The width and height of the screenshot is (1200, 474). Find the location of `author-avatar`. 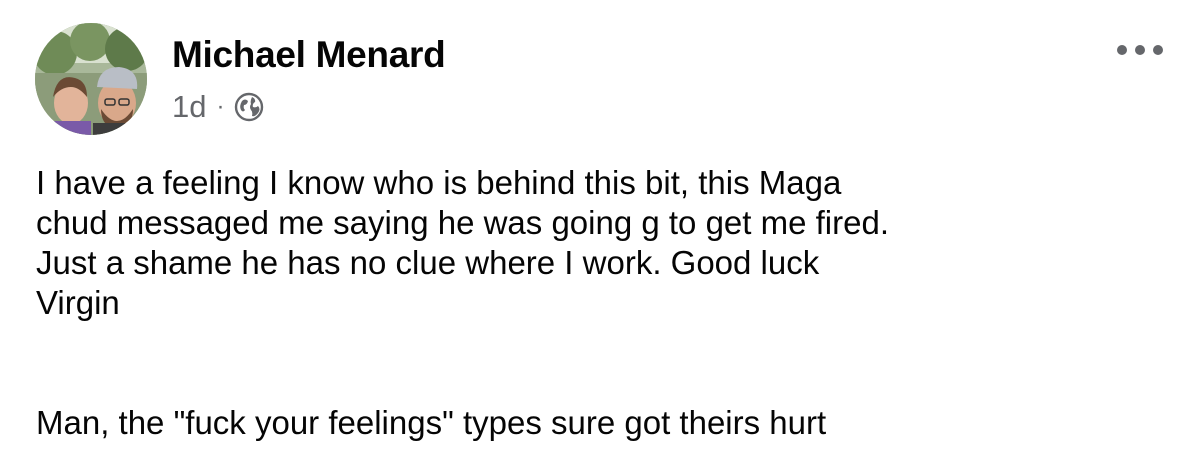

author-avatar is located at coordinates (91, 79).